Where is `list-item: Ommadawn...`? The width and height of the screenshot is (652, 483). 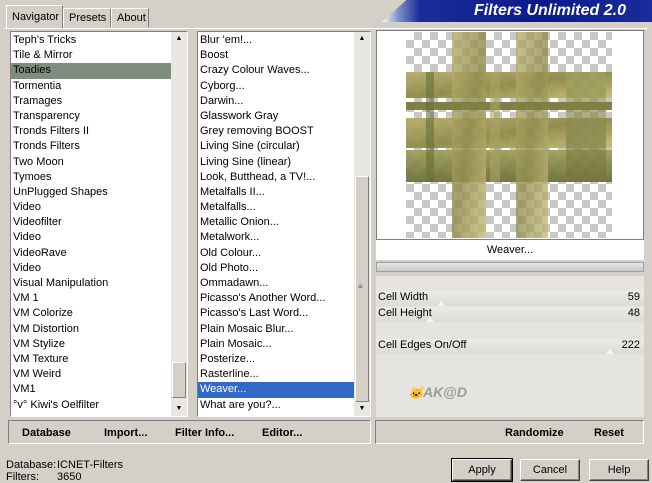 list-item: Ommadawn... is located at coordinates (276, 283).